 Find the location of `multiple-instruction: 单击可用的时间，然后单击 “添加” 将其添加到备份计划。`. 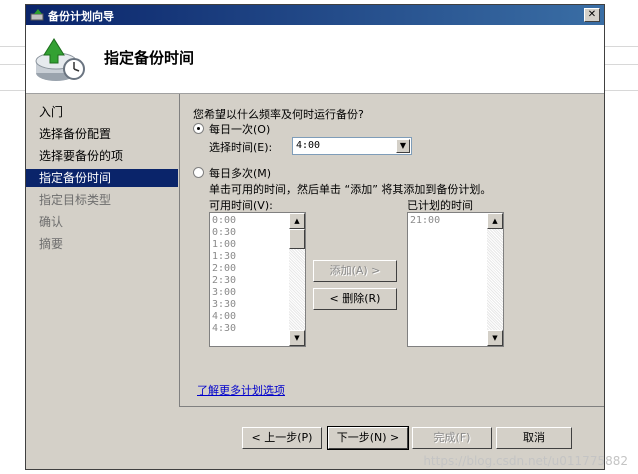

multiple-instruction: 单击可用的时间，然后单击 “添加” 将其添加到备份计划。 is located at coordinates (350, 189).